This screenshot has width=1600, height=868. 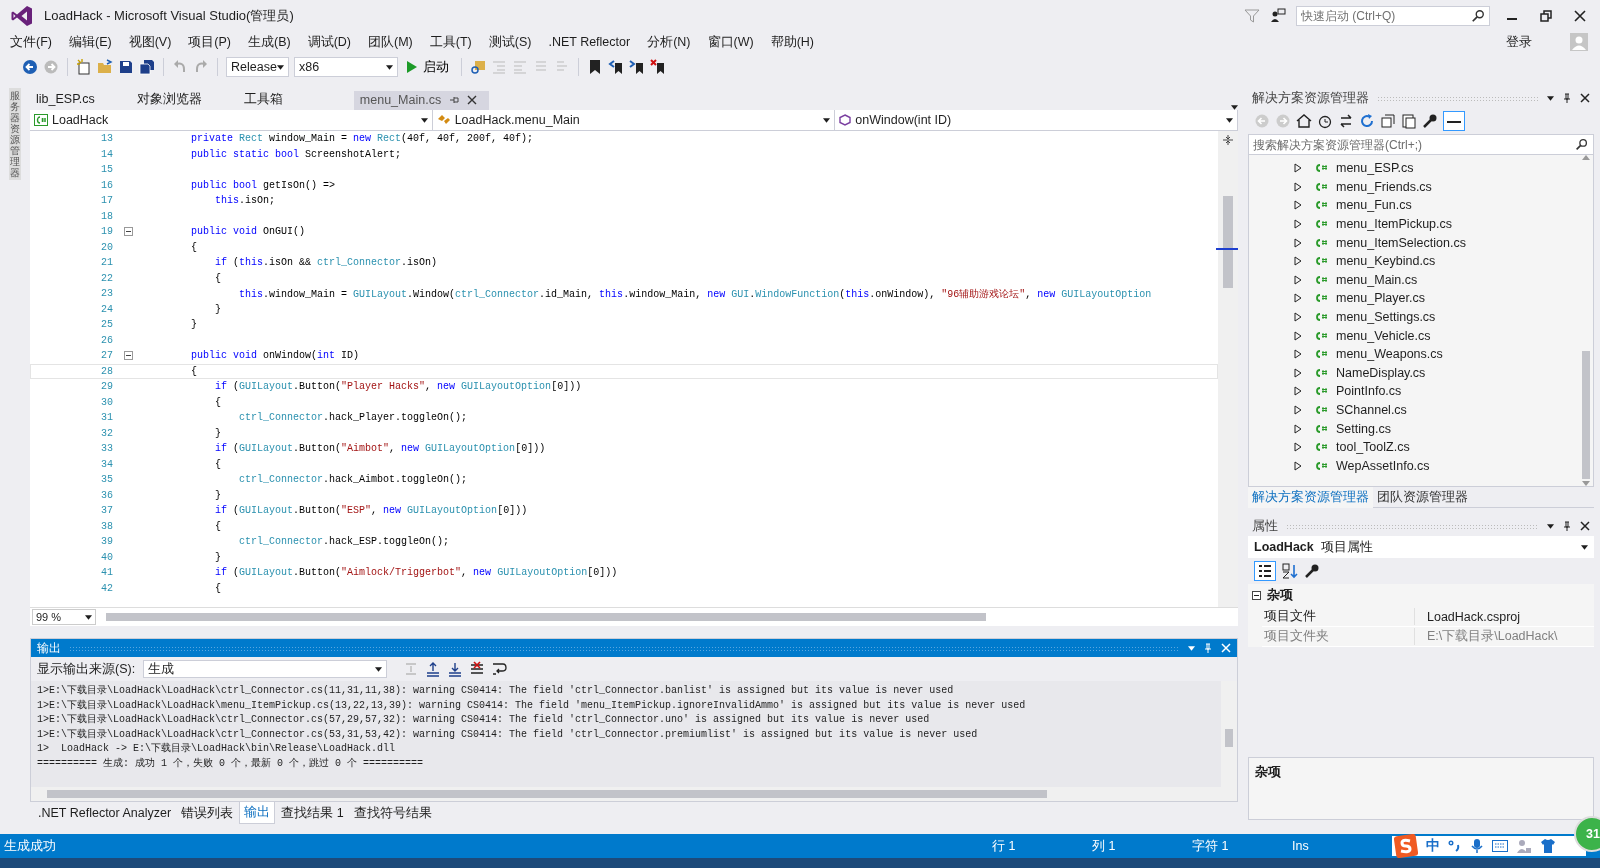 I want to click on menu-item: 测试(S), so click(x=515, y=42).